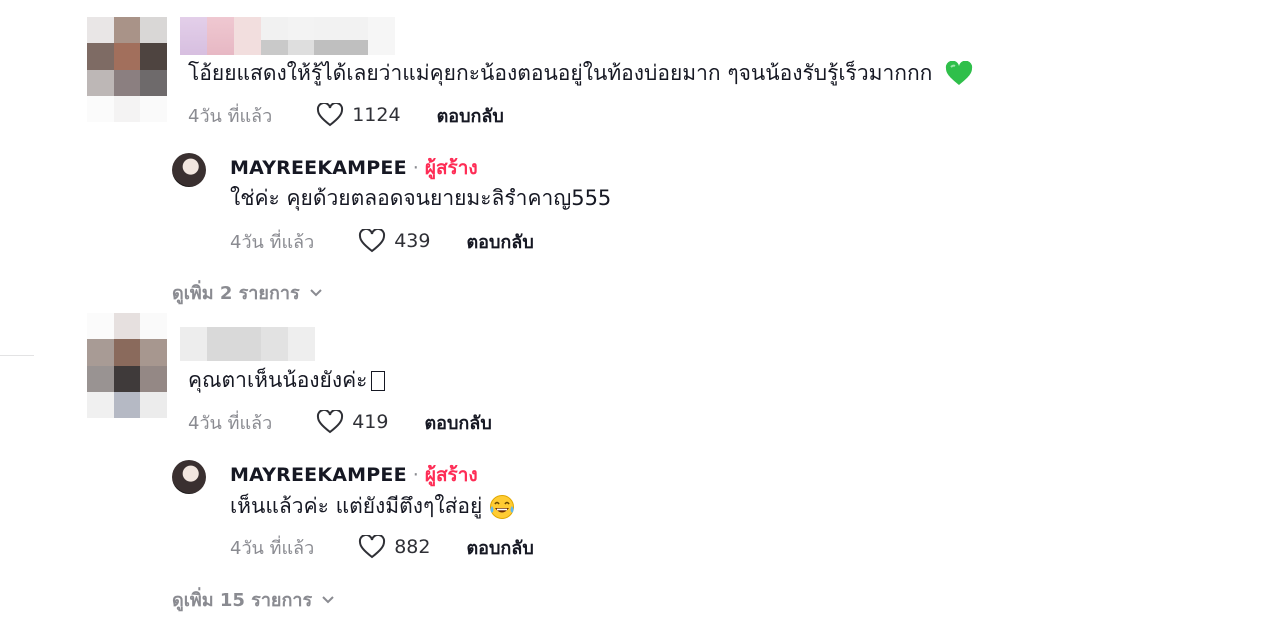 The height and width of the screenshot is (633, 1280). Describe the element at coordinates (412, 547) in the screenshot. I see `like-count: 882` at that location.